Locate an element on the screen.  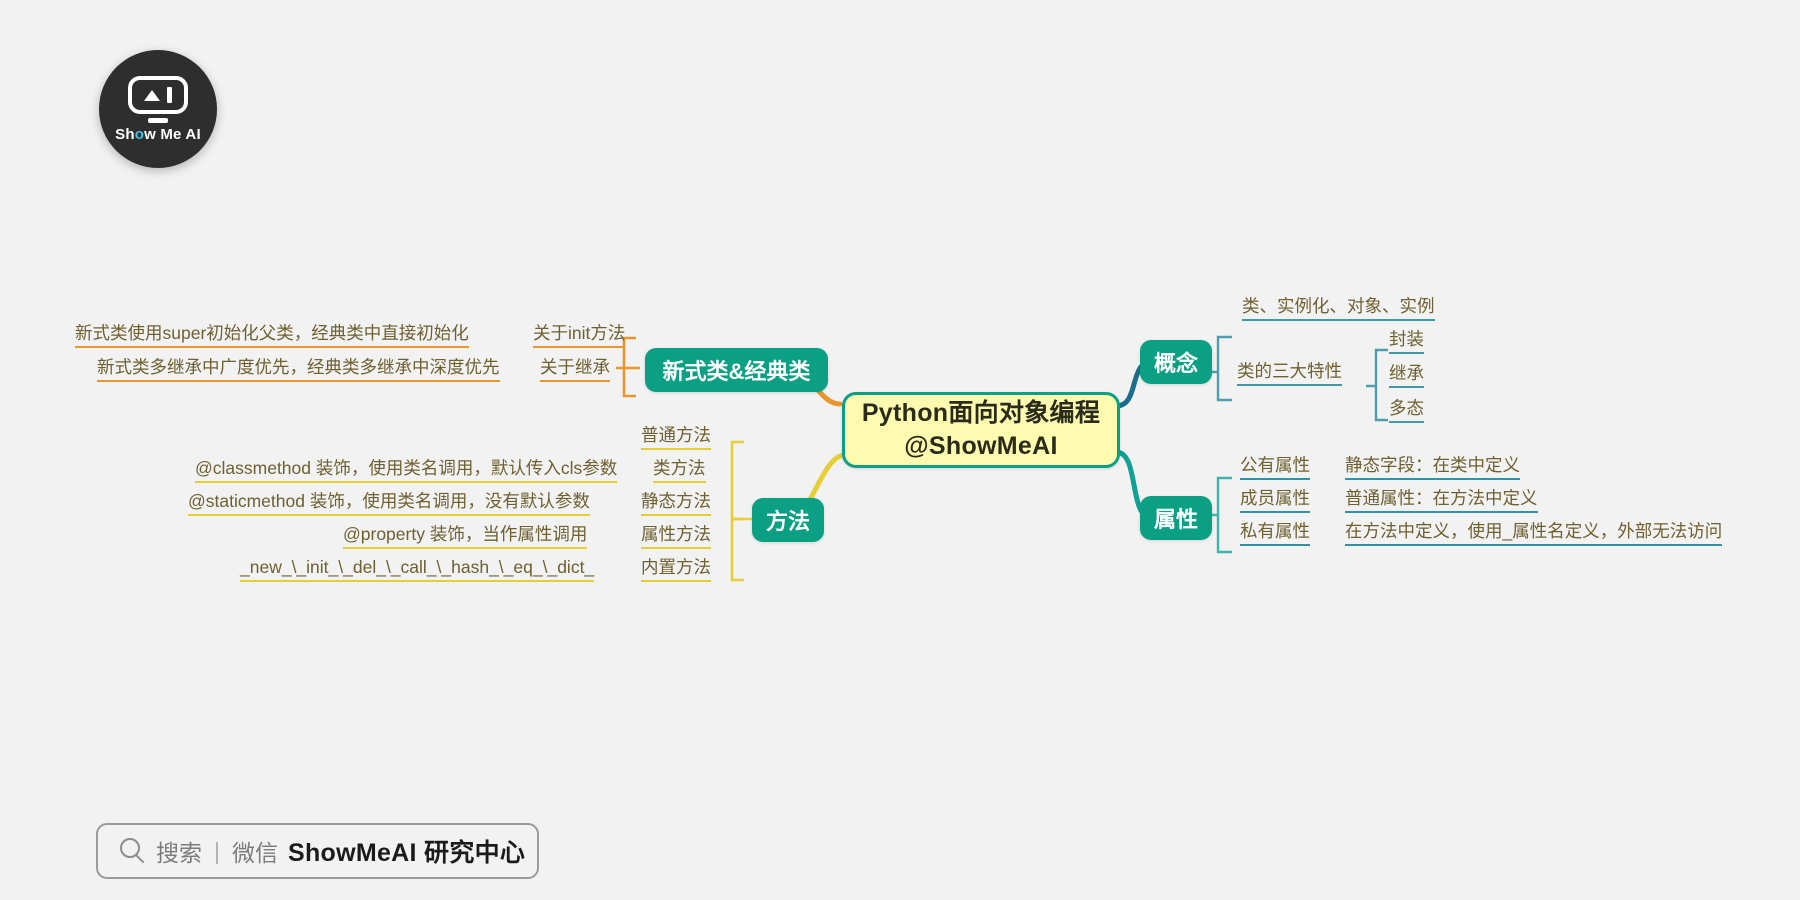
leaf-label-init-method: 关于init方法 is located at coordinates (579, 336).